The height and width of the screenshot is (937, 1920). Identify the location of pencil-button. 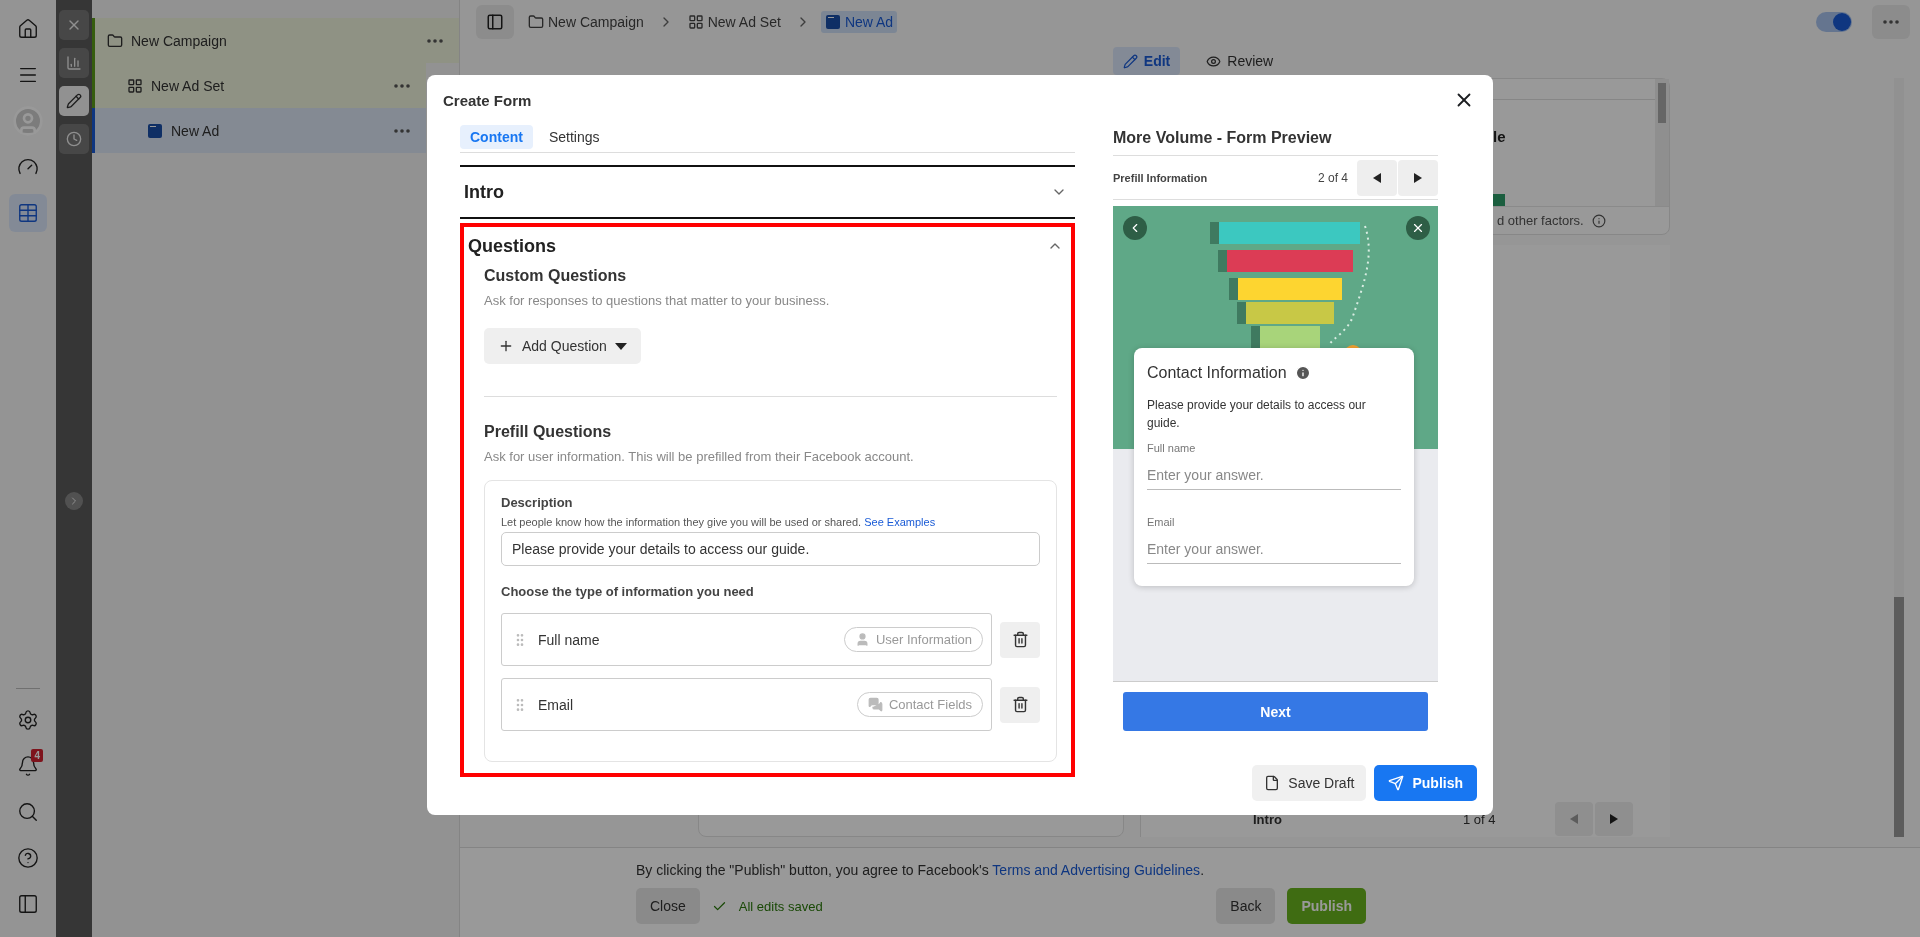
(74, 101).